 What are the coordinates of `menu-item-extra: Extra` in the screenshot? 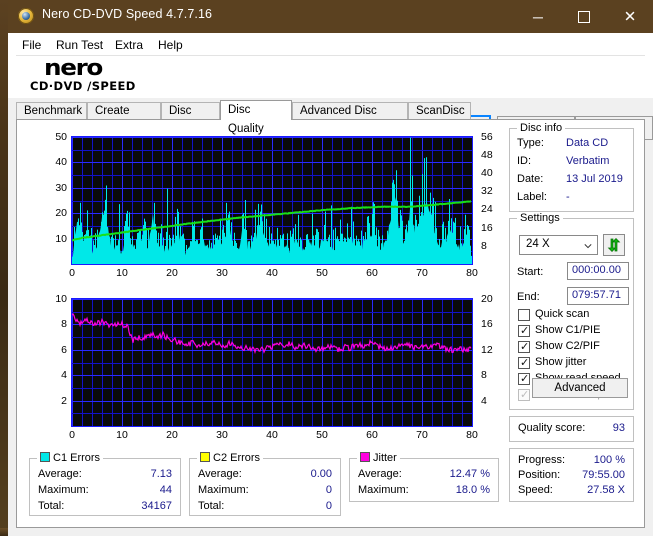 It's located at (129, 45).